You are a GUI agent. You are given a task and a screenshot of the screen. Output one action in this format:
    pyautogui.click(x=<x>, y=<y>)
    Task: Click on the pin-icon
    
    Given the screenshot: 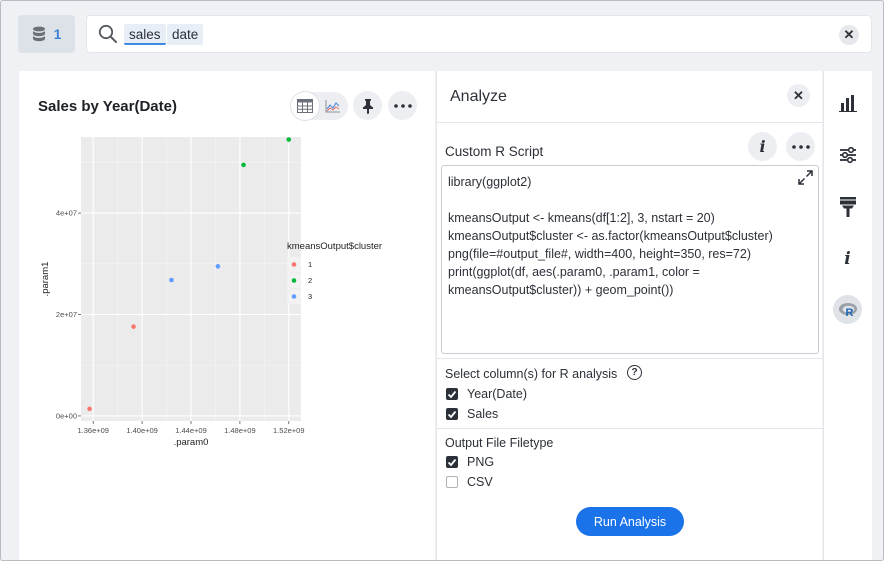 What is the action you would take?
    pyautogui.click(x=367, y=106)
    